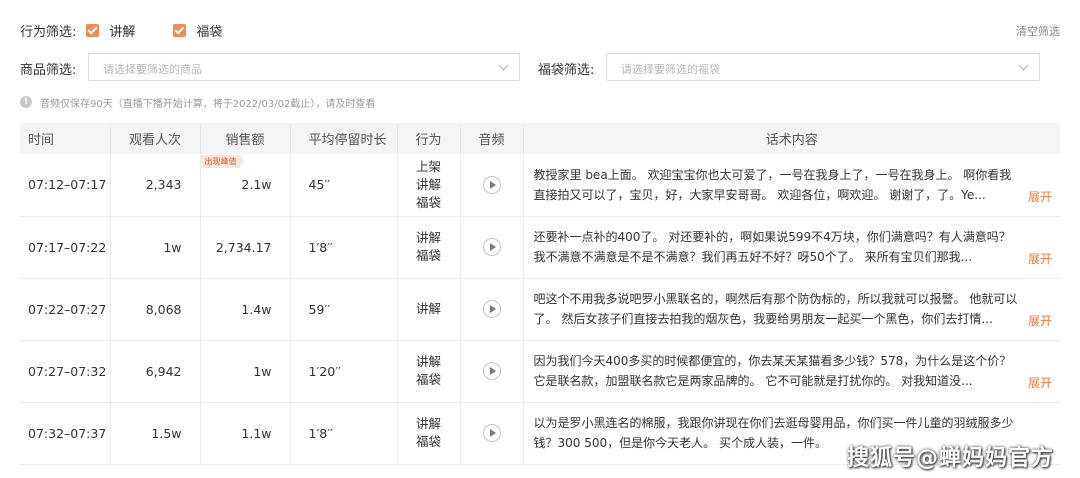  What do you see at coordinates (566, 70) in the screenshot?
I see `bag-filter-label: 福袋筛选:` at bounding box center [566, 70].